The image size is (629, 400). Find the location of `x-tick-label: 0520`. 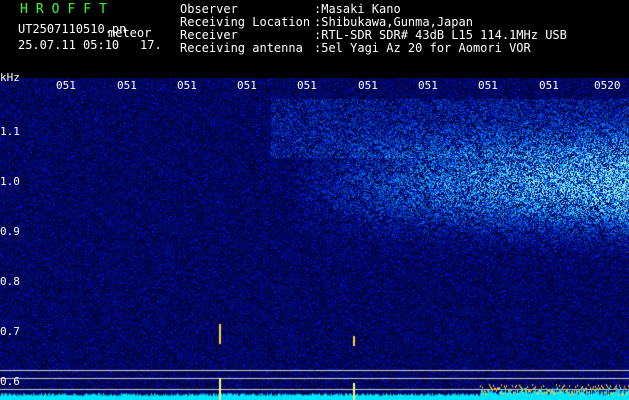

x-tick-label: 0520 is located at coordinates (607, 85).